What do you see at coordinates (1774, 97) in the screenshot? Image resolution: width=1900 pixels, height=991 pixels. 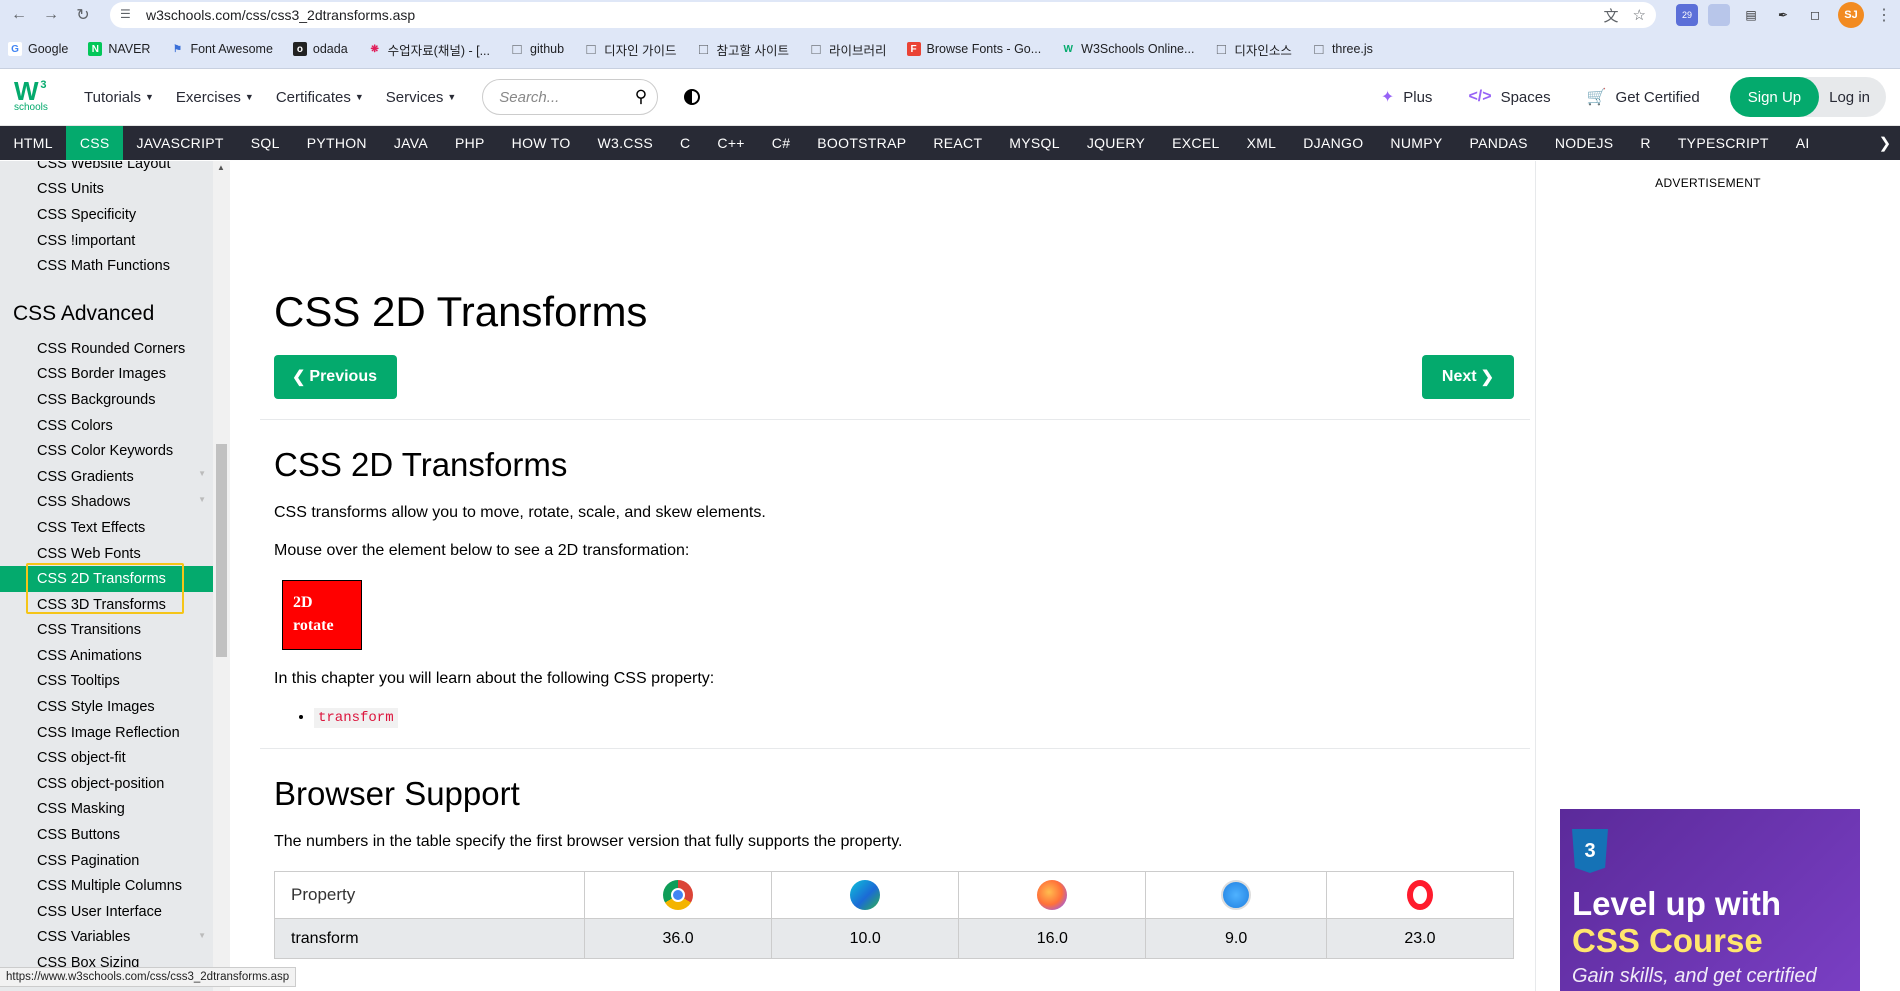 I see `sign-up-button: Sign Up` at bounding box center [1774, 97].